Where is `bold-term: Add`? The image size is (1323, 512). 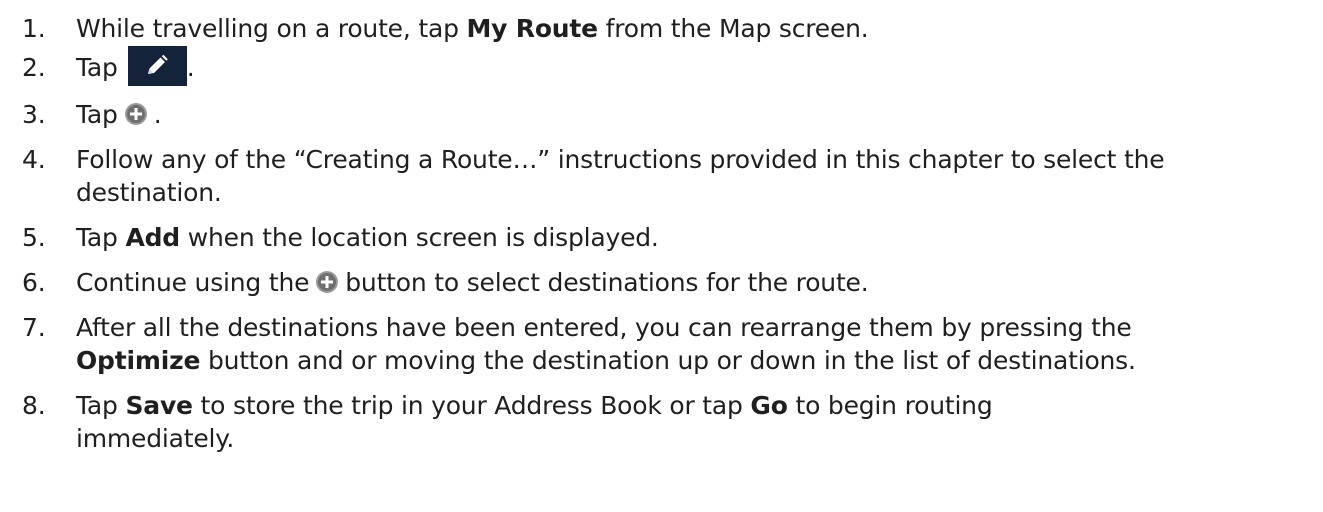 bold-term: Add is located at coordinates (153, 237).